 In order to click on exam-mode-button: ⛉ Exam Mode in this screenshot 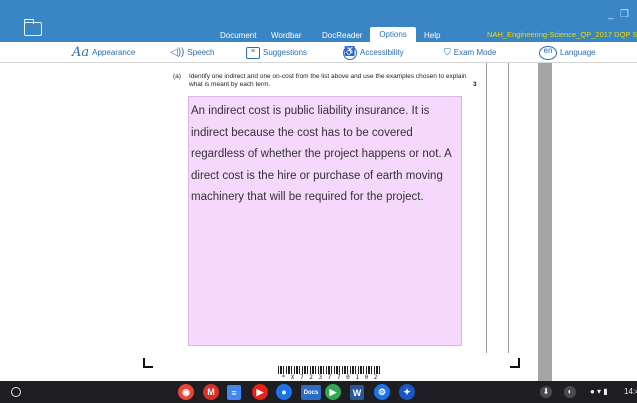, I will do `click(470, 52)`.